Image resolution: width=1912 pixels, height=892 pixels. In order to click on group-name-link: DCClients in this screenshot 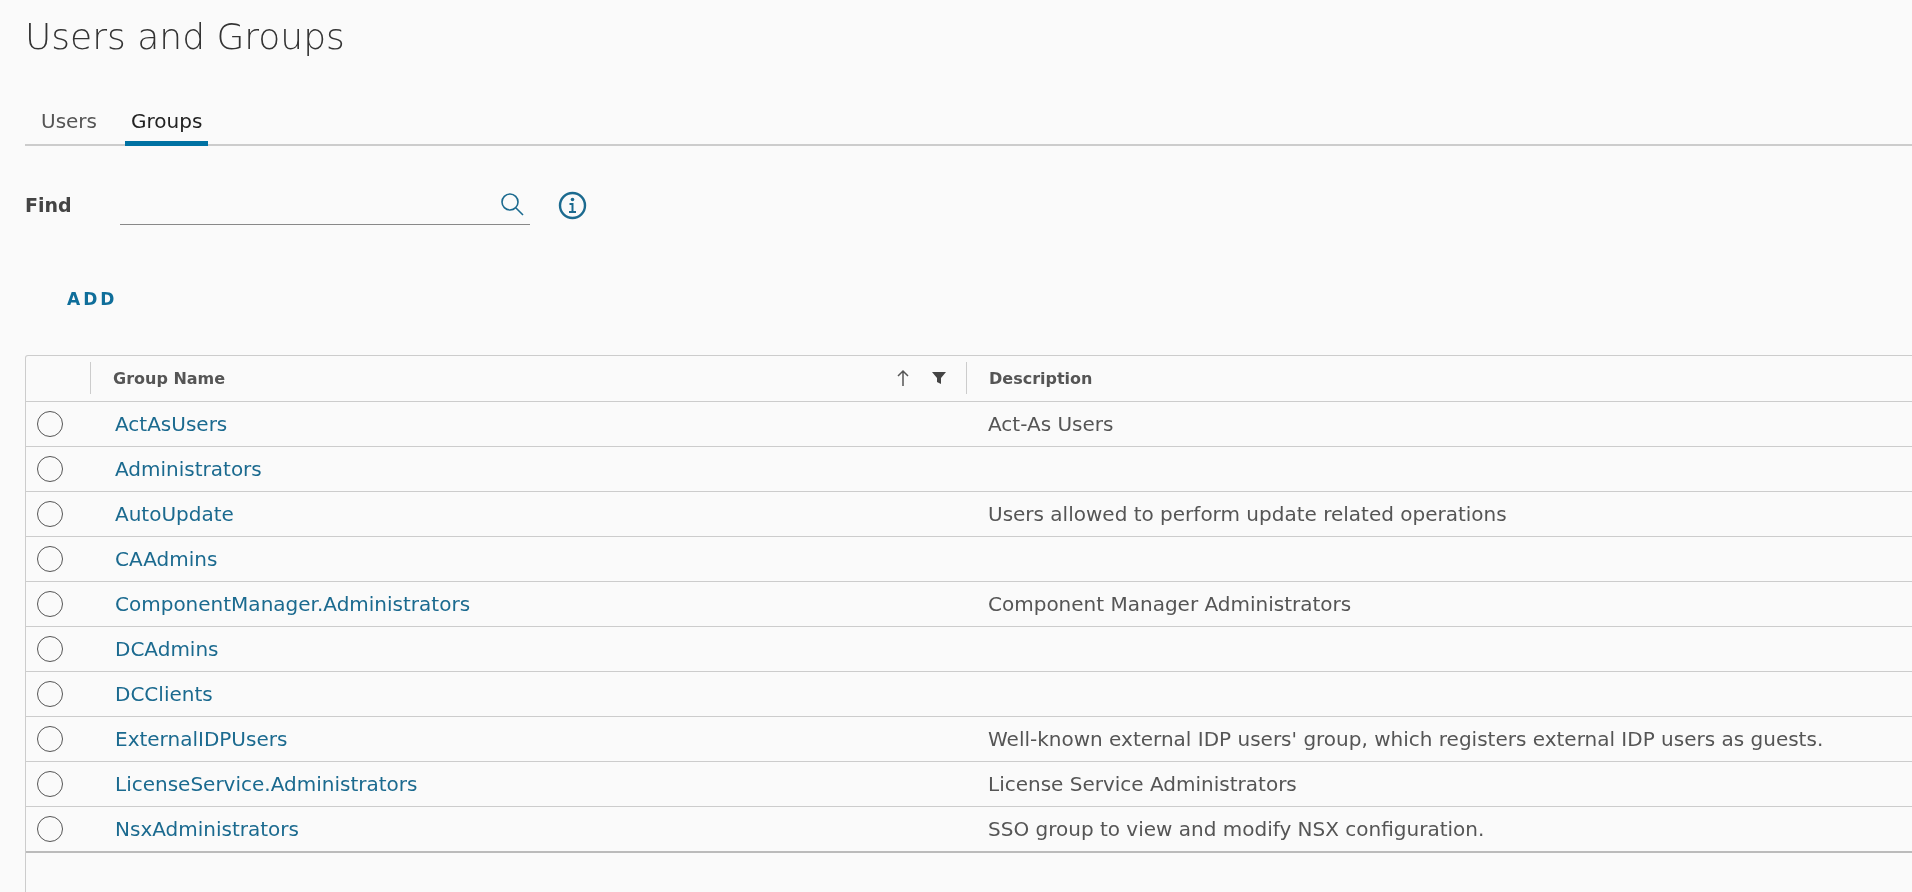, I will do `click(152, 693)`.